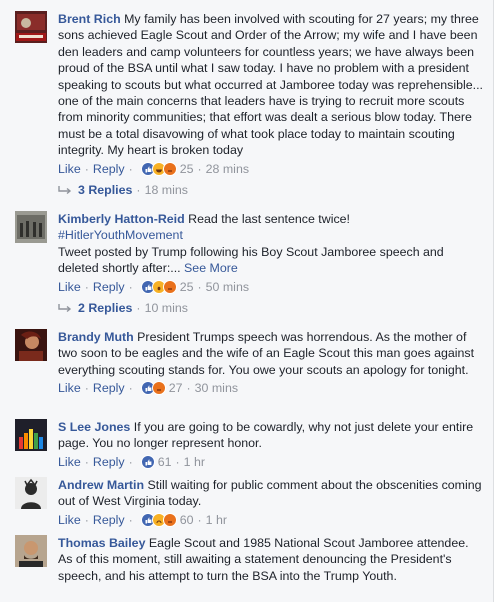 This screenshot has height=602, width=497. I want to click on comment-actions: Like · Reply · 25 · 28 mins, so click(154, 169).